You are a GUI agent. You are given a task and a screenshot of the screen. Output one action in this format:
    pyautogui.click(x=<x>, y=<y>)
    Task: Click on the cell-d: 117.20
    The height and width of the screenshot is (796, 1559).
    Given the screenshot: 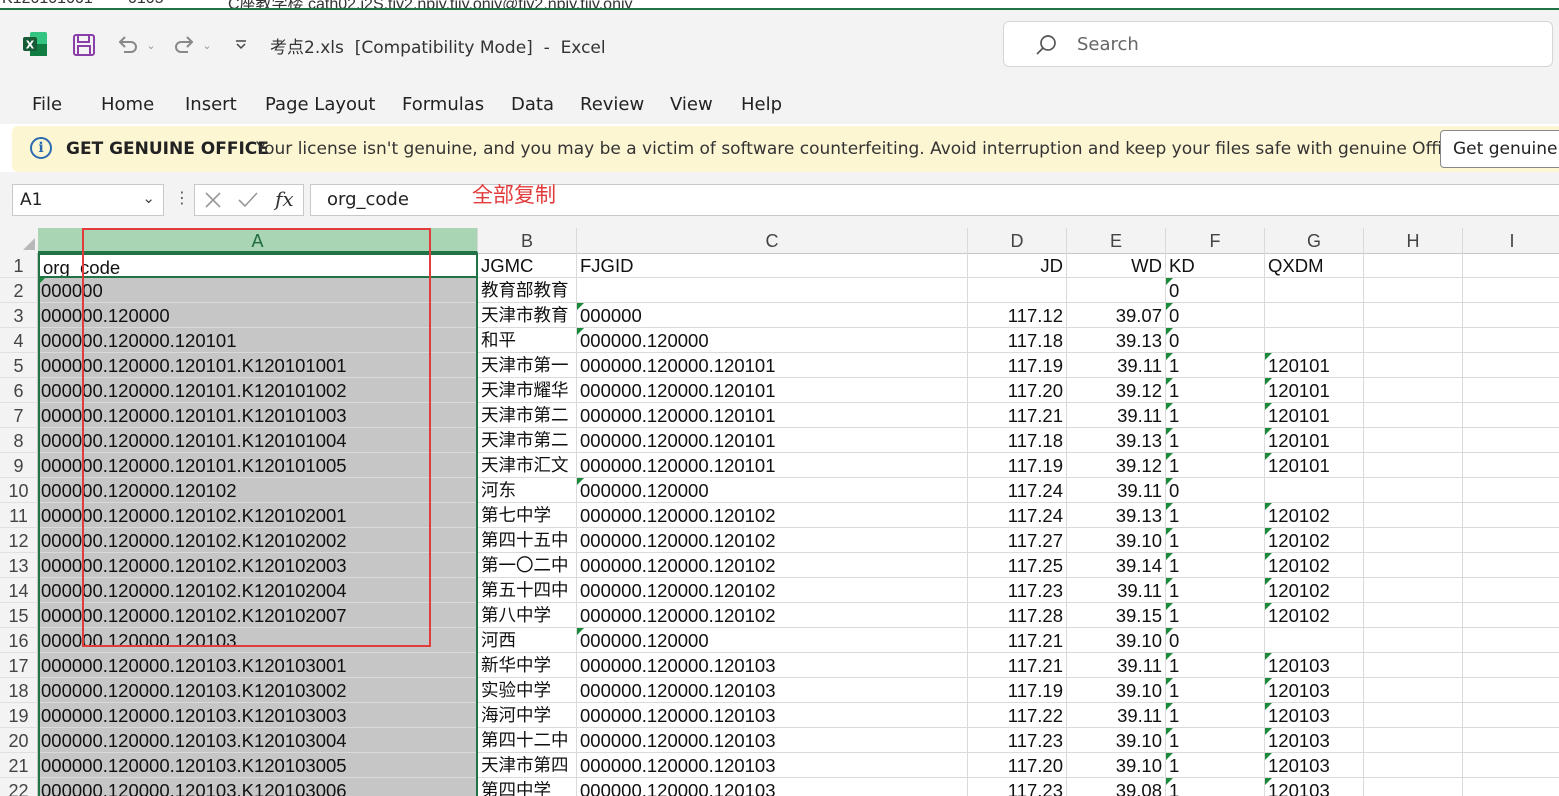 What is the action you would take?
    pyautogui.click(x=1017, y=390)
    